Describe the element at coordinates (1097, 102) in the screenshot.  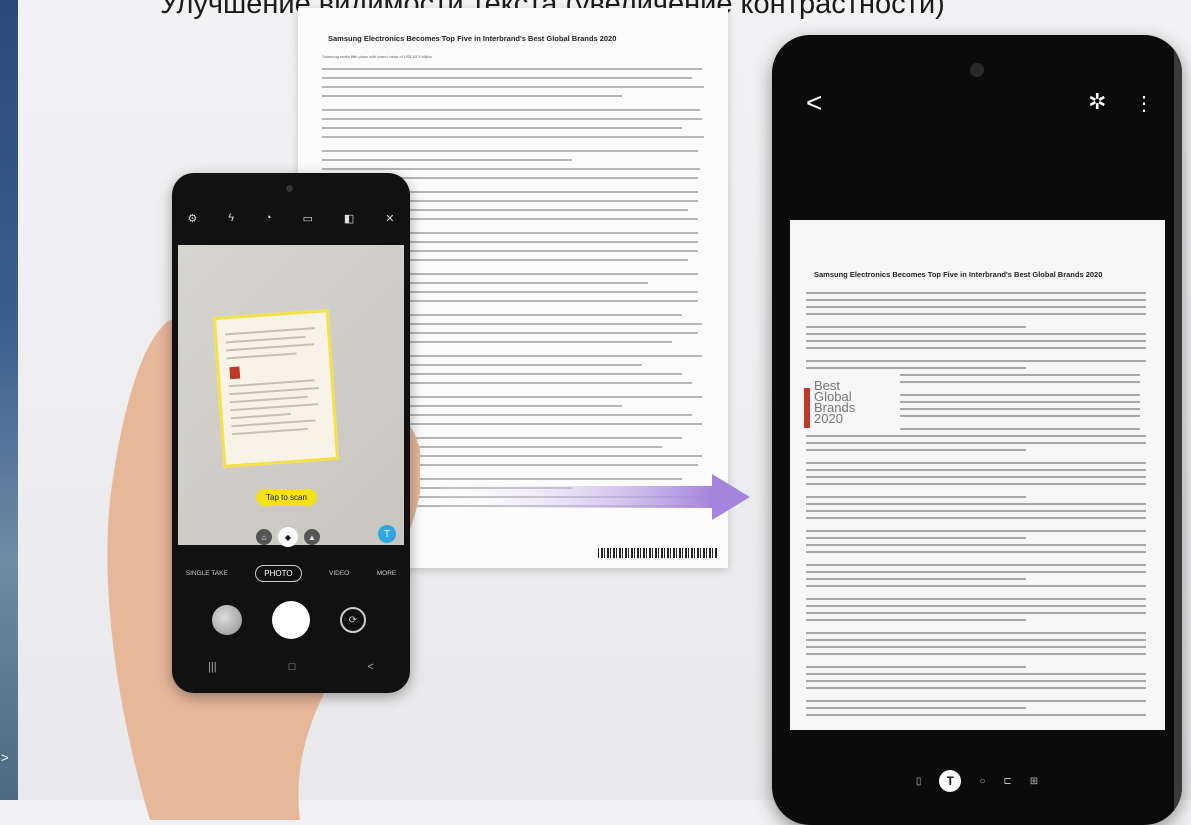
I see `enhance-icon: ✲` at that location.